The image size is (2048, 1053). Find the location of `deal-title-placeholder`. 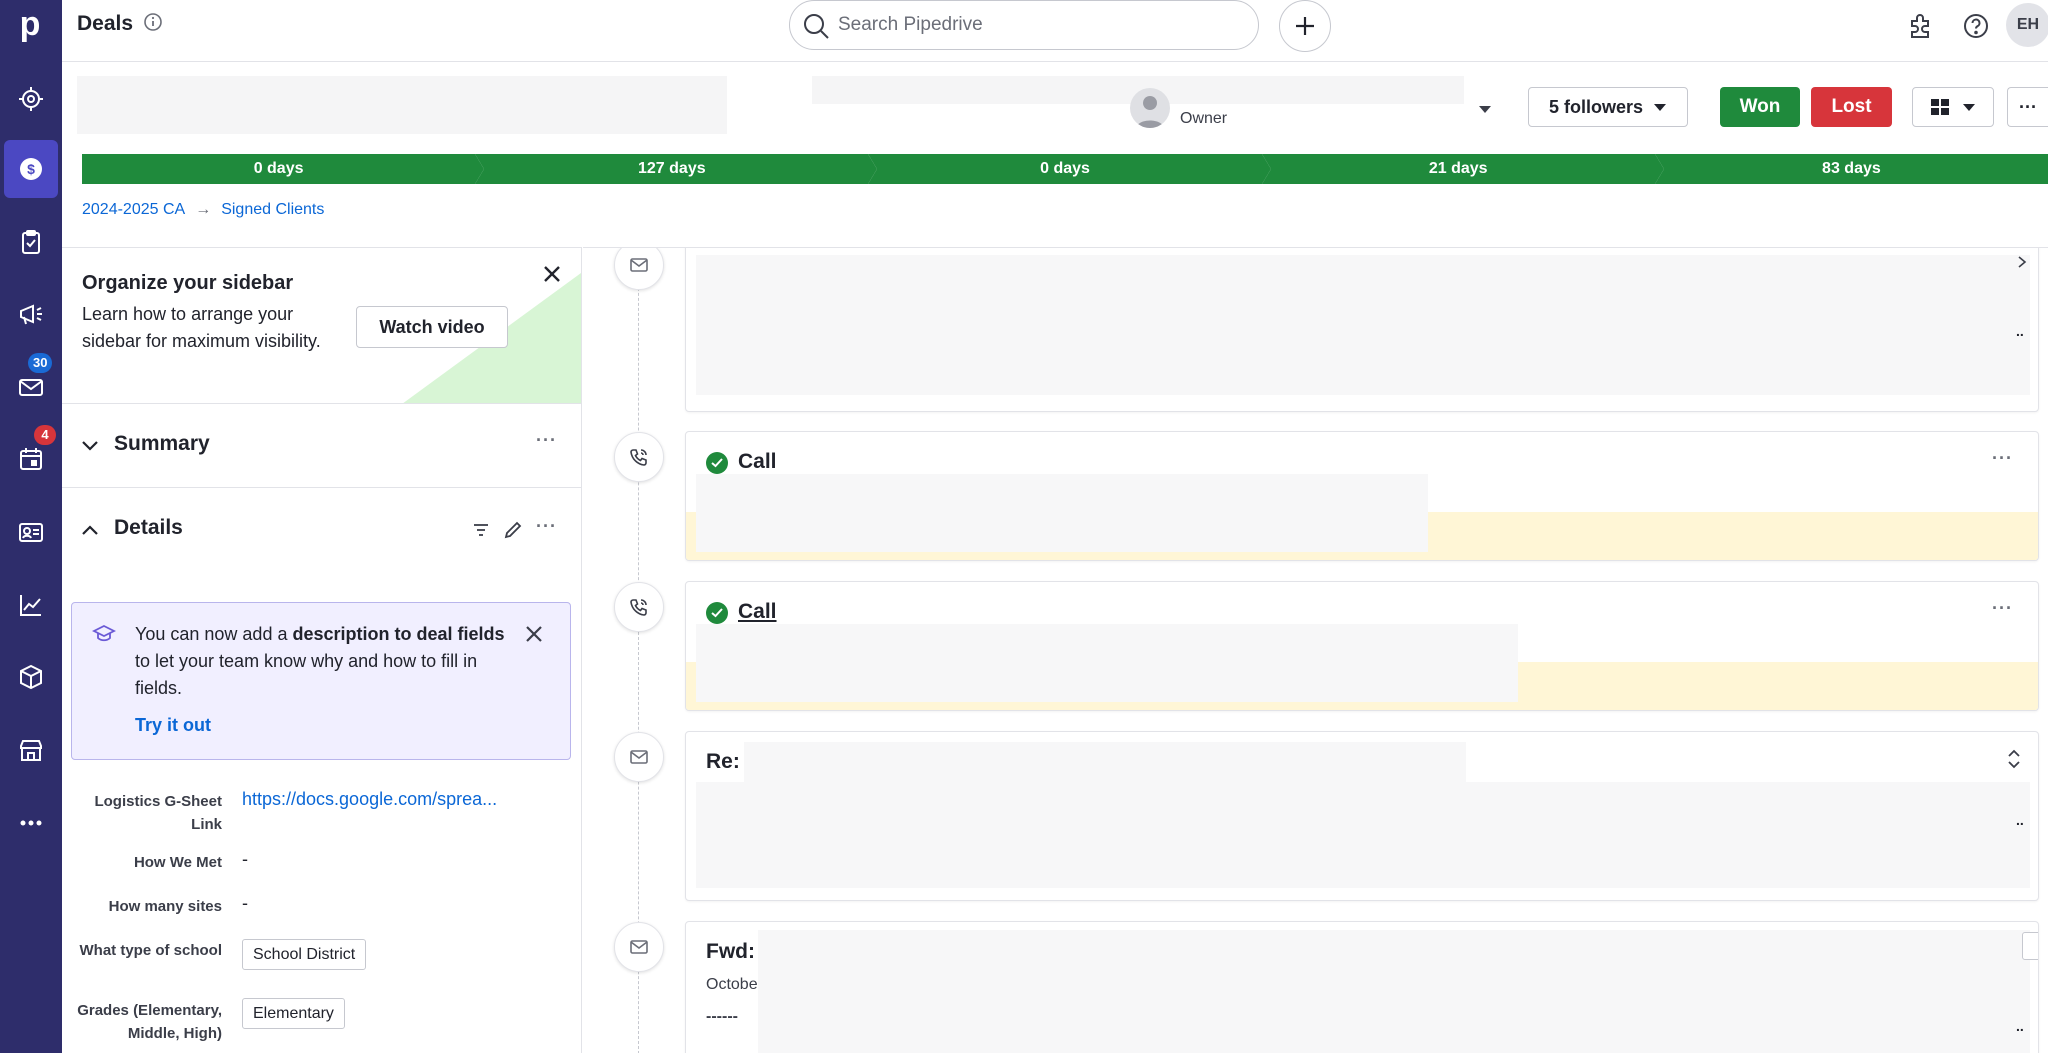

deal-title-placeholder is located at coordinates (402, 105).